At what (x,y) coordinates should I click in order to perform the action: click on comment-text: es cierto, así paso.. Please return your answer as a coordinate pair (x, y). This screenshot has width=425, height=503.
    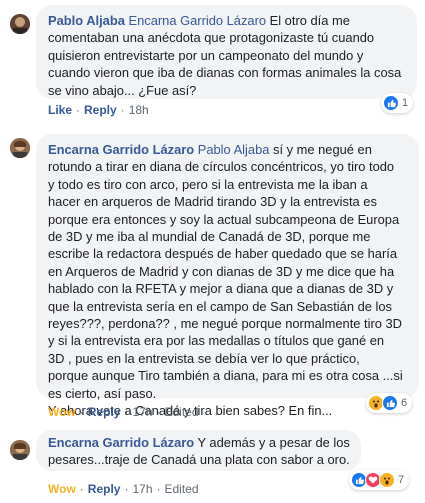
    Looking at the image, I should click on (102, 393).